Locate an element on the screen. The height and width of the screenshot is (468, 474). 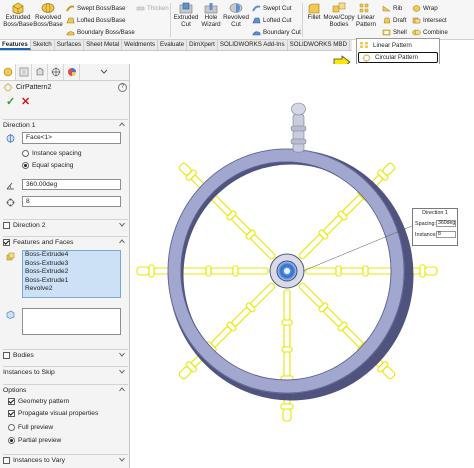
direction1-callout: Direction 1 Spacing: 360deg Instances: 8 is located at coordinates (435, 227).